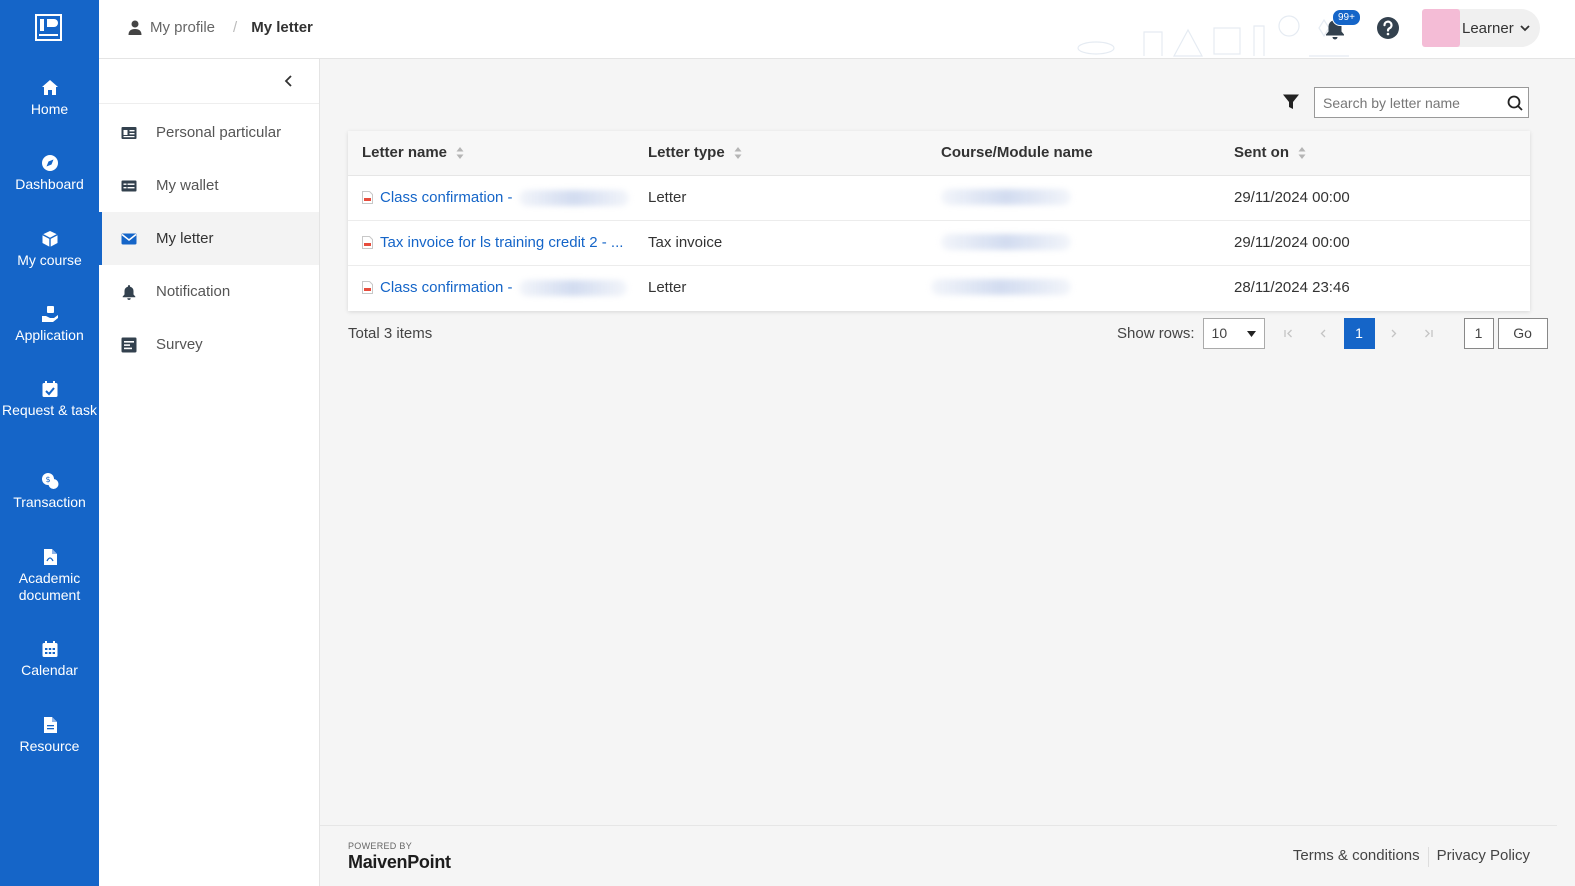 This screenshot has width=1575, height=886. What do you see at coordinates (1522, 333) in the screenshot?
I see `go-button: Go` at bounding box center [1522, 333].